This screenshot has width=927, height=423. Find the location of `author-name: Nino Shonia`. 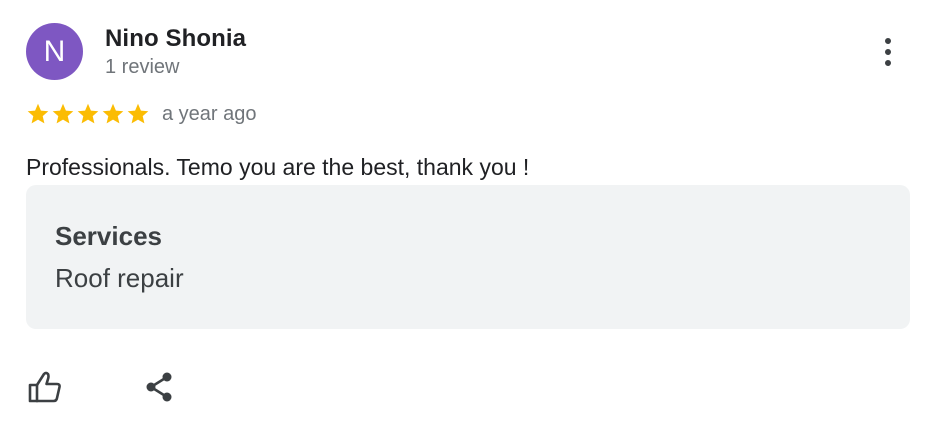

author-name: Nino Shonia is located at coordinates (175, 39).